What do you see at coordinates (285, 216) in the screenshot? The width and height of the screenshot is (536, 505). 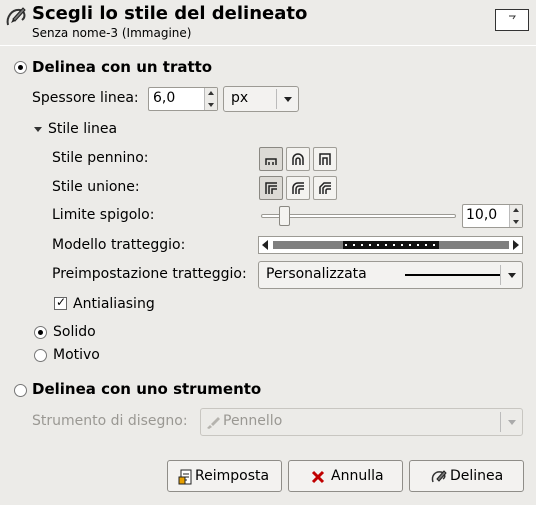 I see `miter-limit-slider-knob` at bounding box center [285, 216].